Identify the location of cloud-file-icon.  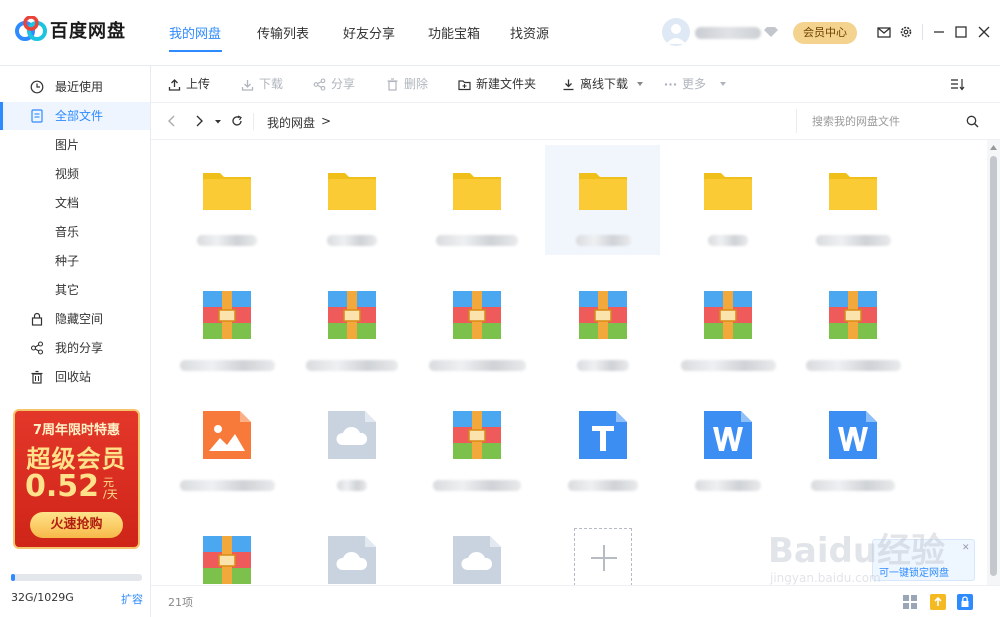
(352, 435).